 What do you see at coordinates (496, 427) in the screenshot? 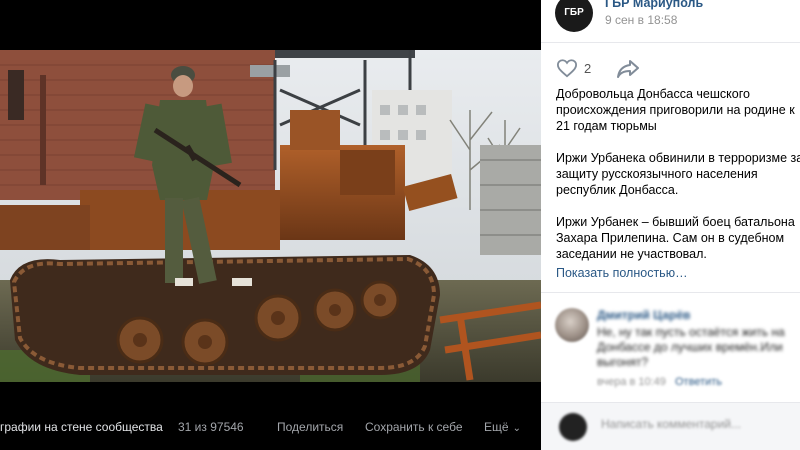
I see `more-label: Ещё` at bounding box center [496, 427].